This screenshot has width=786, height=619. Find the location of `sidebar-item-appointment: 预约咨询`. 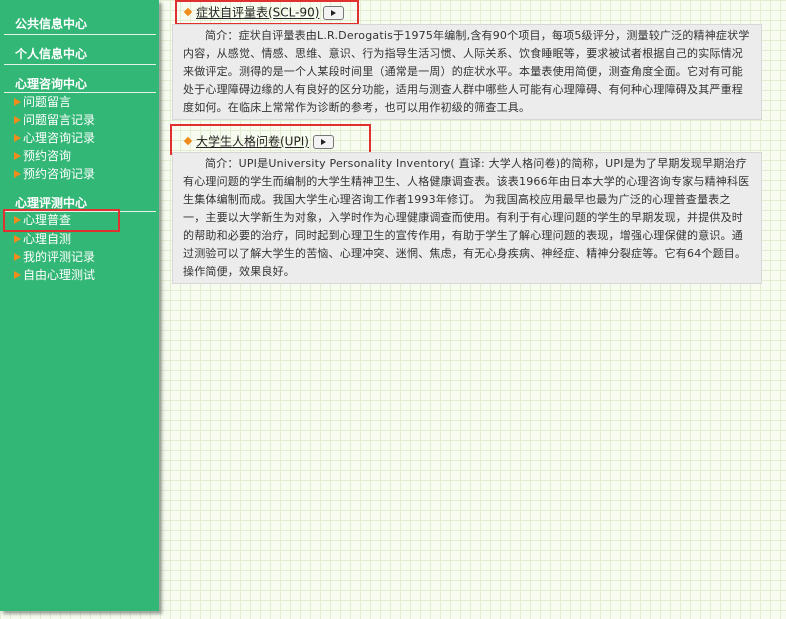

sidebar-item-appointment: 预约咨询 is located at coordinates (42, 156).